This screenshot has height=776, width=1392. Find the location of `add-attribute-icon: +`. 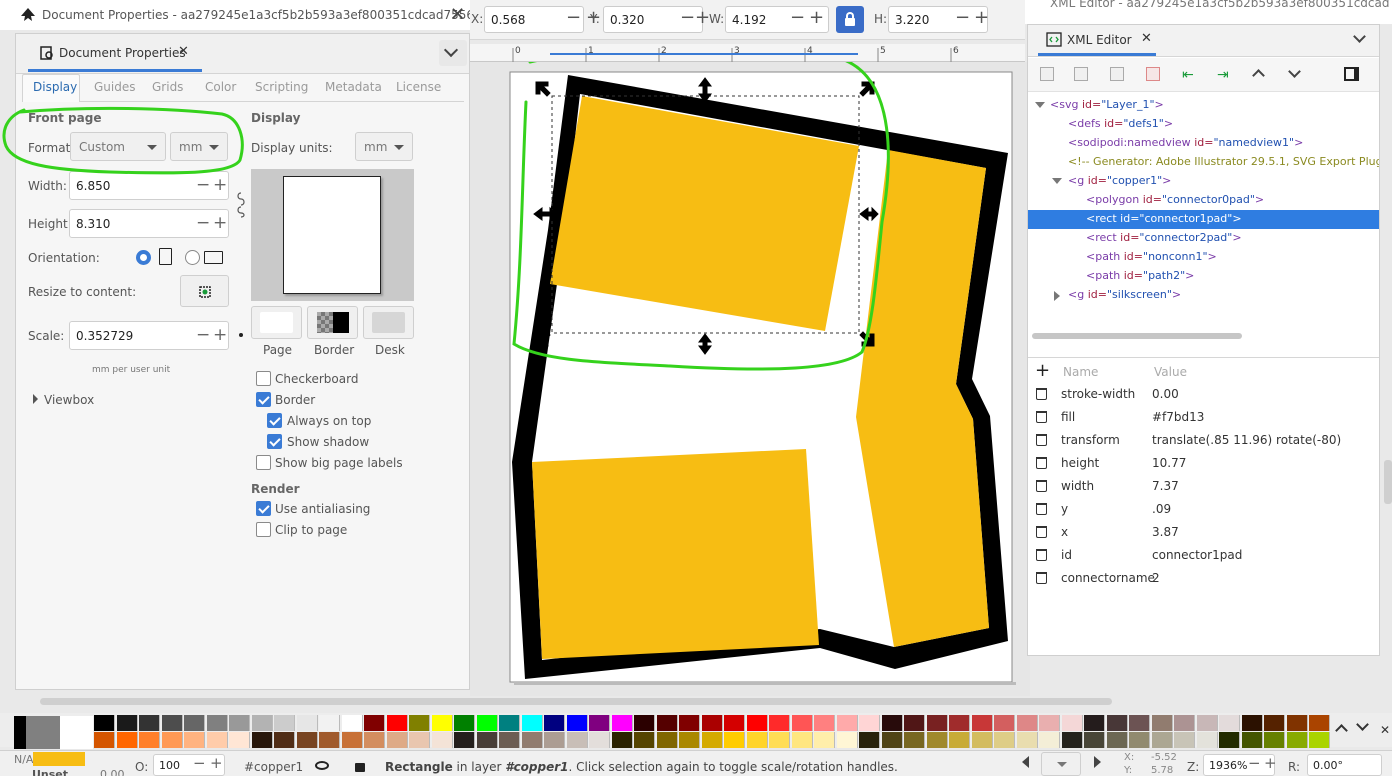

add-attribute-icon: + is located at coordinates (1042, 370).